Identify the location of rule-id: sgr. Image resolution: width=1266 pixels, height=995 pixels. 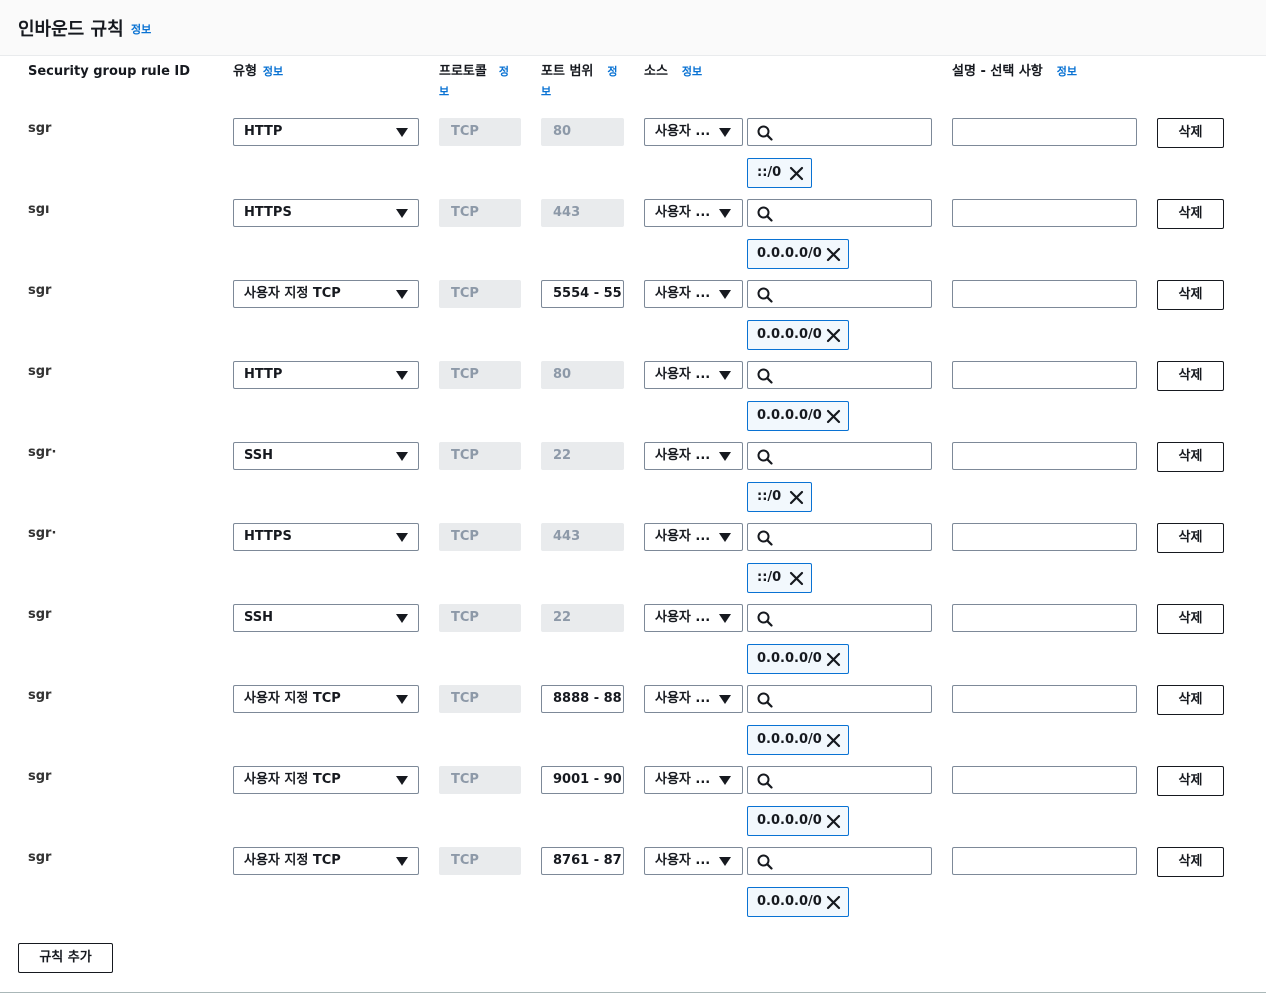
(40, 776).